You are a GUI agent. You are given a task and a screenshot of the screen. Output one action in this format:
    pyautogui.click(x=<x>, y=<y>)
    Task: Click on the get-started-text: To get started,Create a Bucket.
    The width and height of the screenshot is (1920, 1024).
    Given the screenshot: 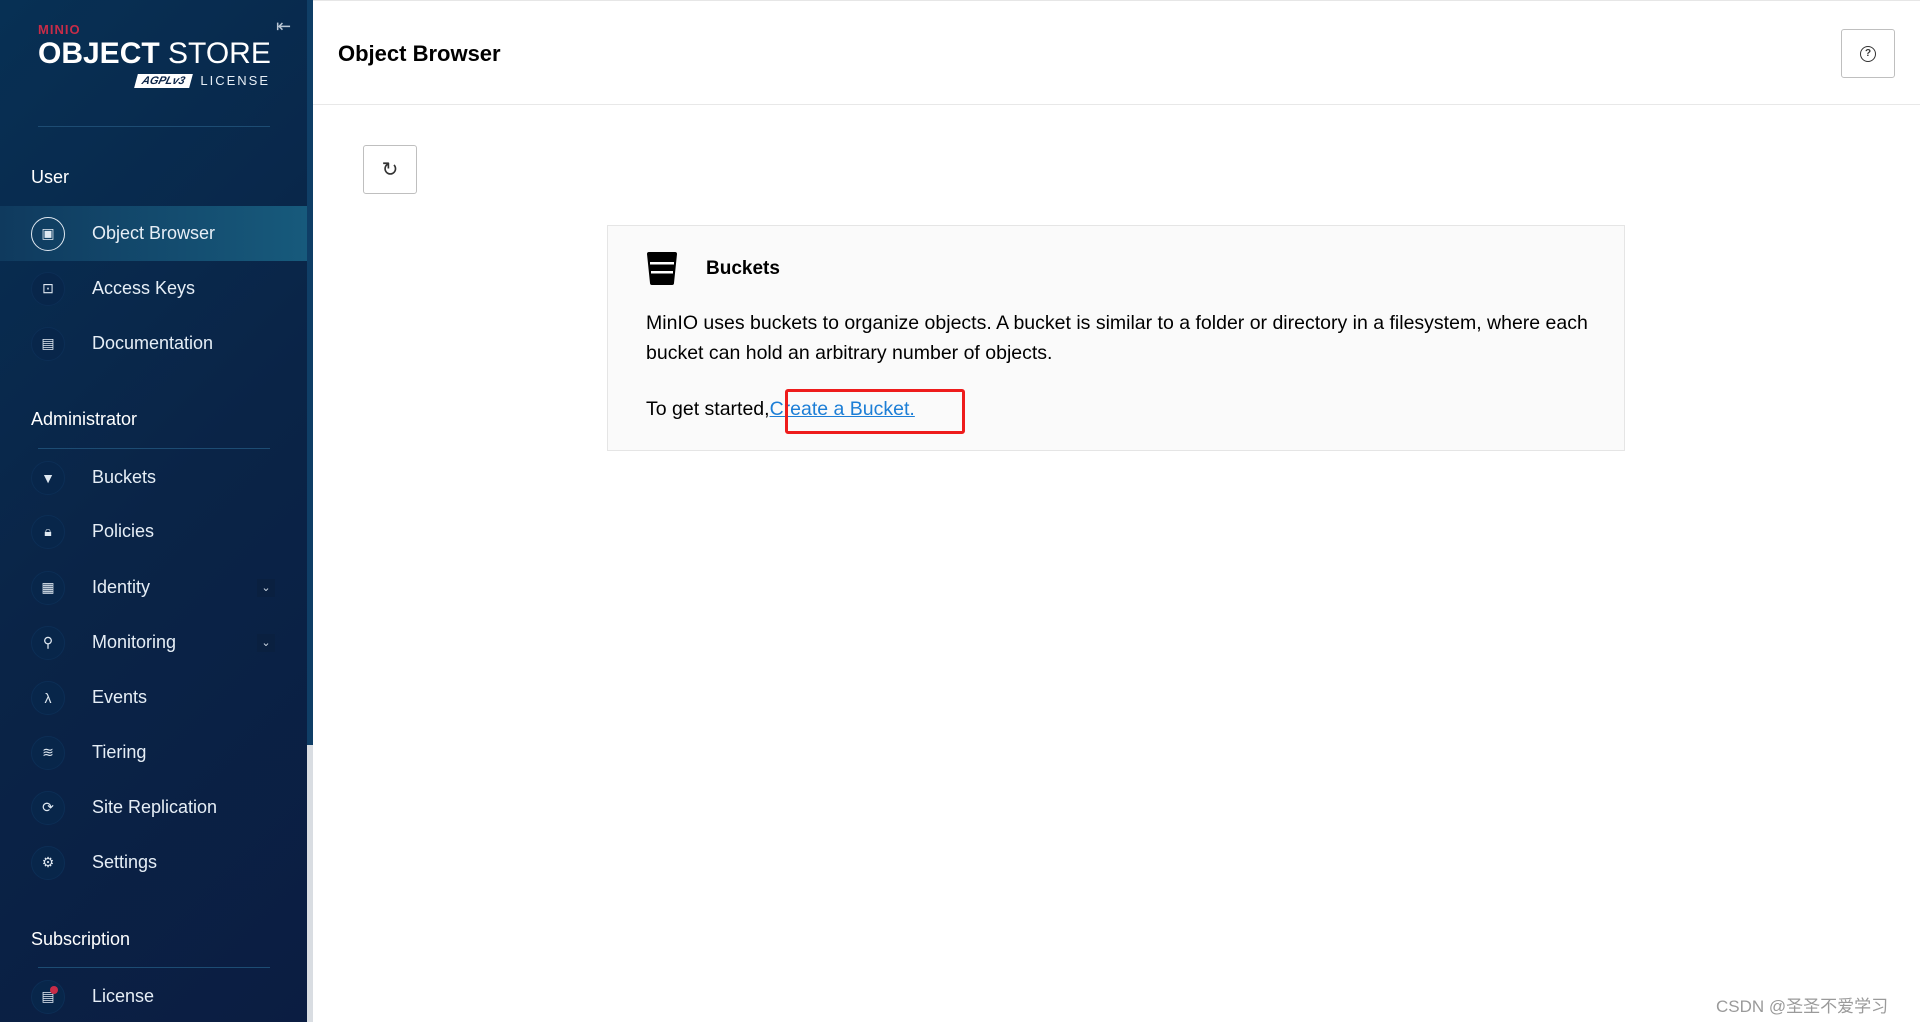 What is the action you would take?
    pyautogui.click(x=780, y=409)
    